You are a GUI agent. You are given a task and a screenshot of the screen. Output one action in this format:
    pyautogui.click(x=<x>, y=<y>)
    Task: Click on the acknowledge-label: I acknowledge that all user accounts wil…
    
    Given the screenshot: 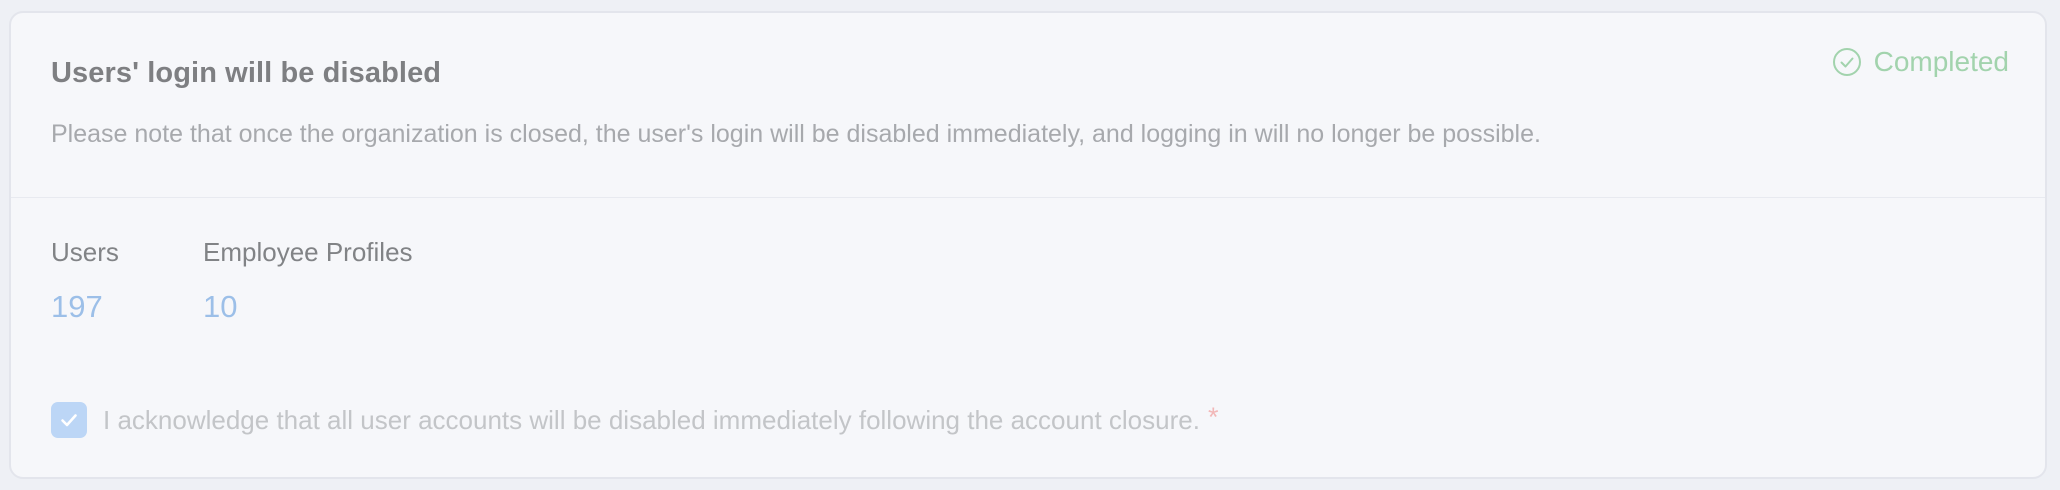 What is the action you would take?
    pyautogui.click(x=661, y=418)
    